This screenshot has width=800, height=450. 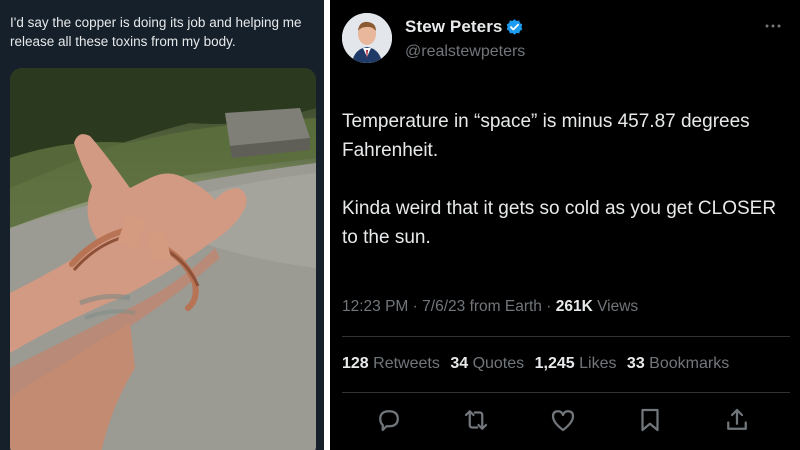 I want to click on retweet-icon, so click(x=476, y=420).